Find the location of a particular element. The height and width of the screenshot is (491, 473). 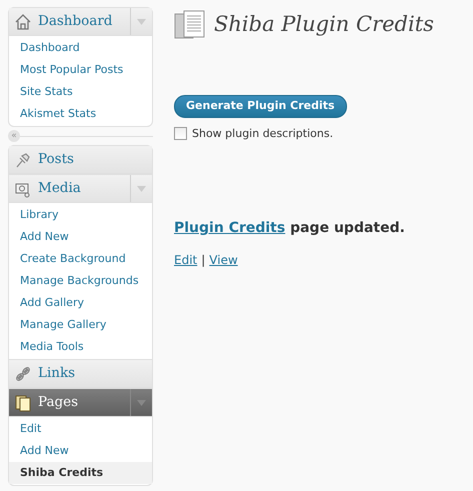

menu-header: Pages is located at coordinates (80, 403).